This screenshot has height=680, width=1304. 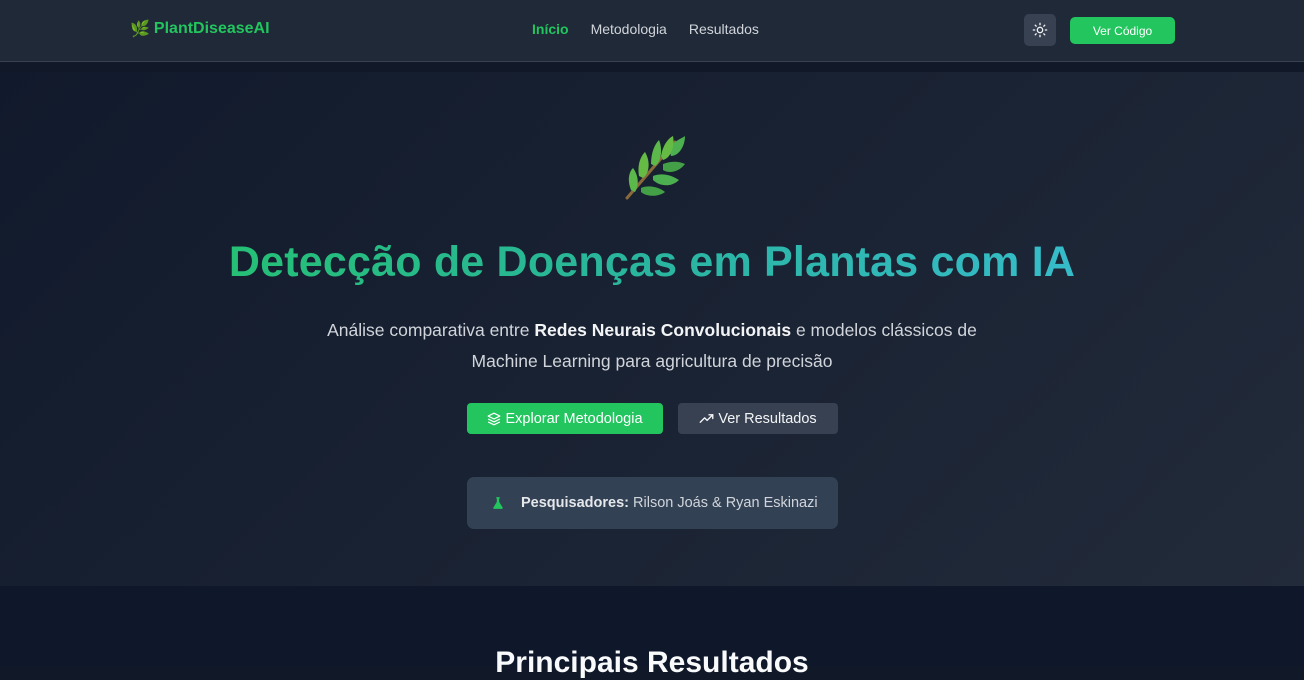 I want to click on theme-toggle-button, so click(x=1040, y=30).